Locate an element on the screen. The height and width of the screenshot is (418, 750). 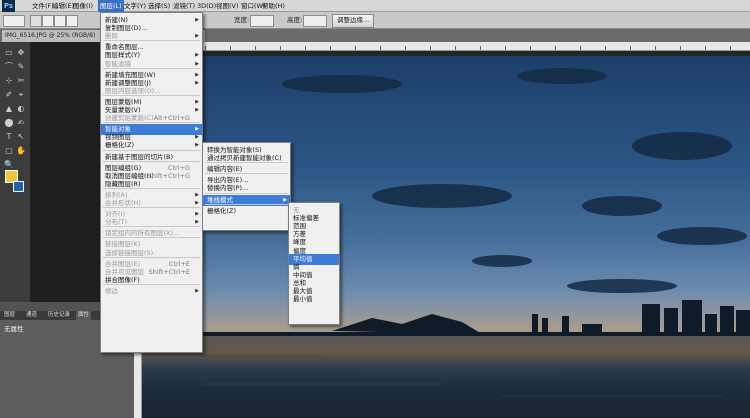
tool-preset-picker is located at coordinates (14, 21).